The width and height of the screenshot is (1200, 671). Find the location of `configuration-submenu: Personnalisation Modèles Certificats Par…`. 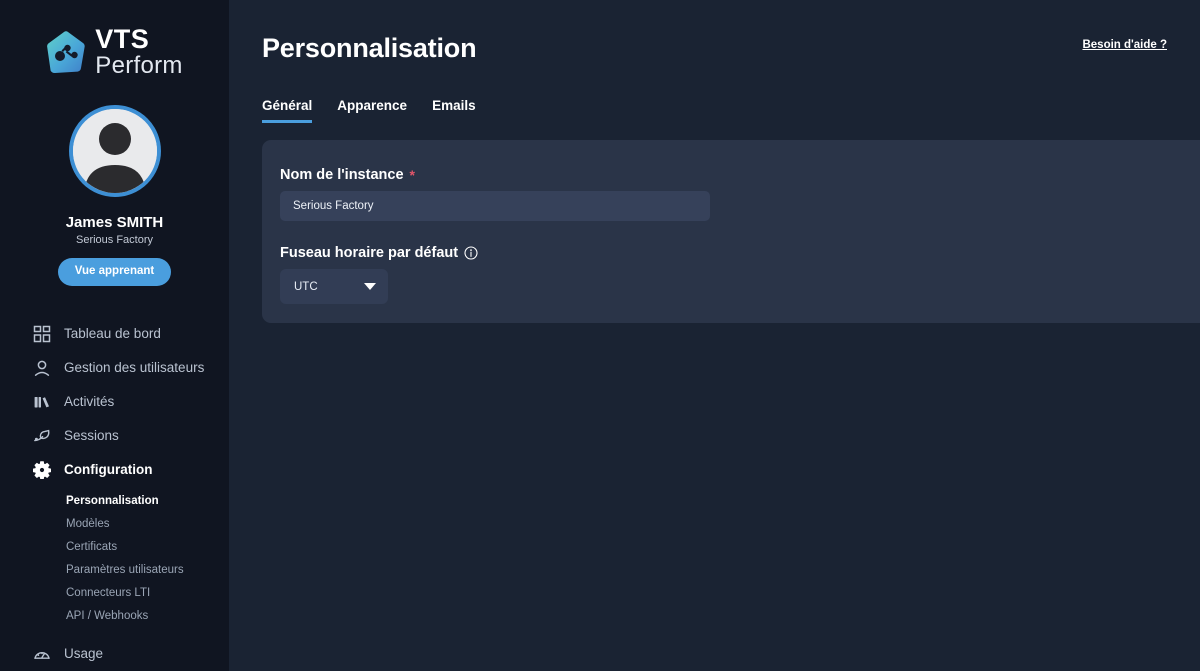

configuration-submenu: Personnalisation Modèles Certificats Par… is located at coordinates (114, 559).